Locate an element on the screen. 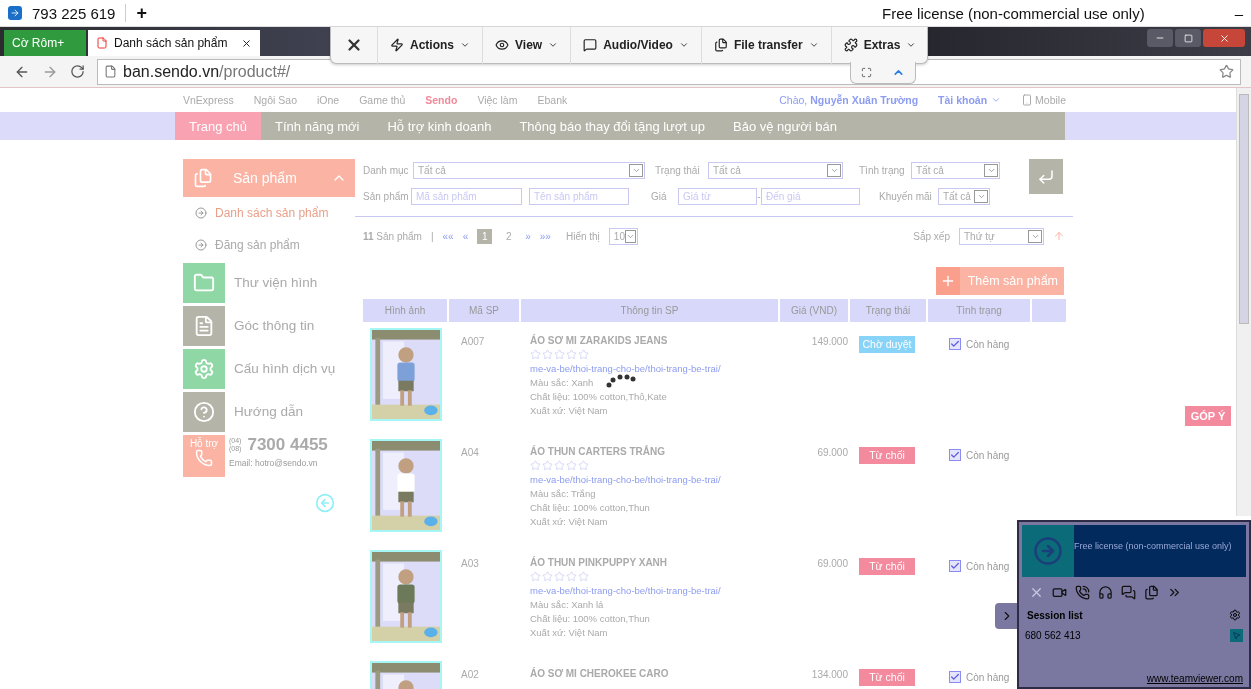 This screenshot has height=689, width=1251. products-section-header: Sản phẩm is located at coordinates (269, 178).